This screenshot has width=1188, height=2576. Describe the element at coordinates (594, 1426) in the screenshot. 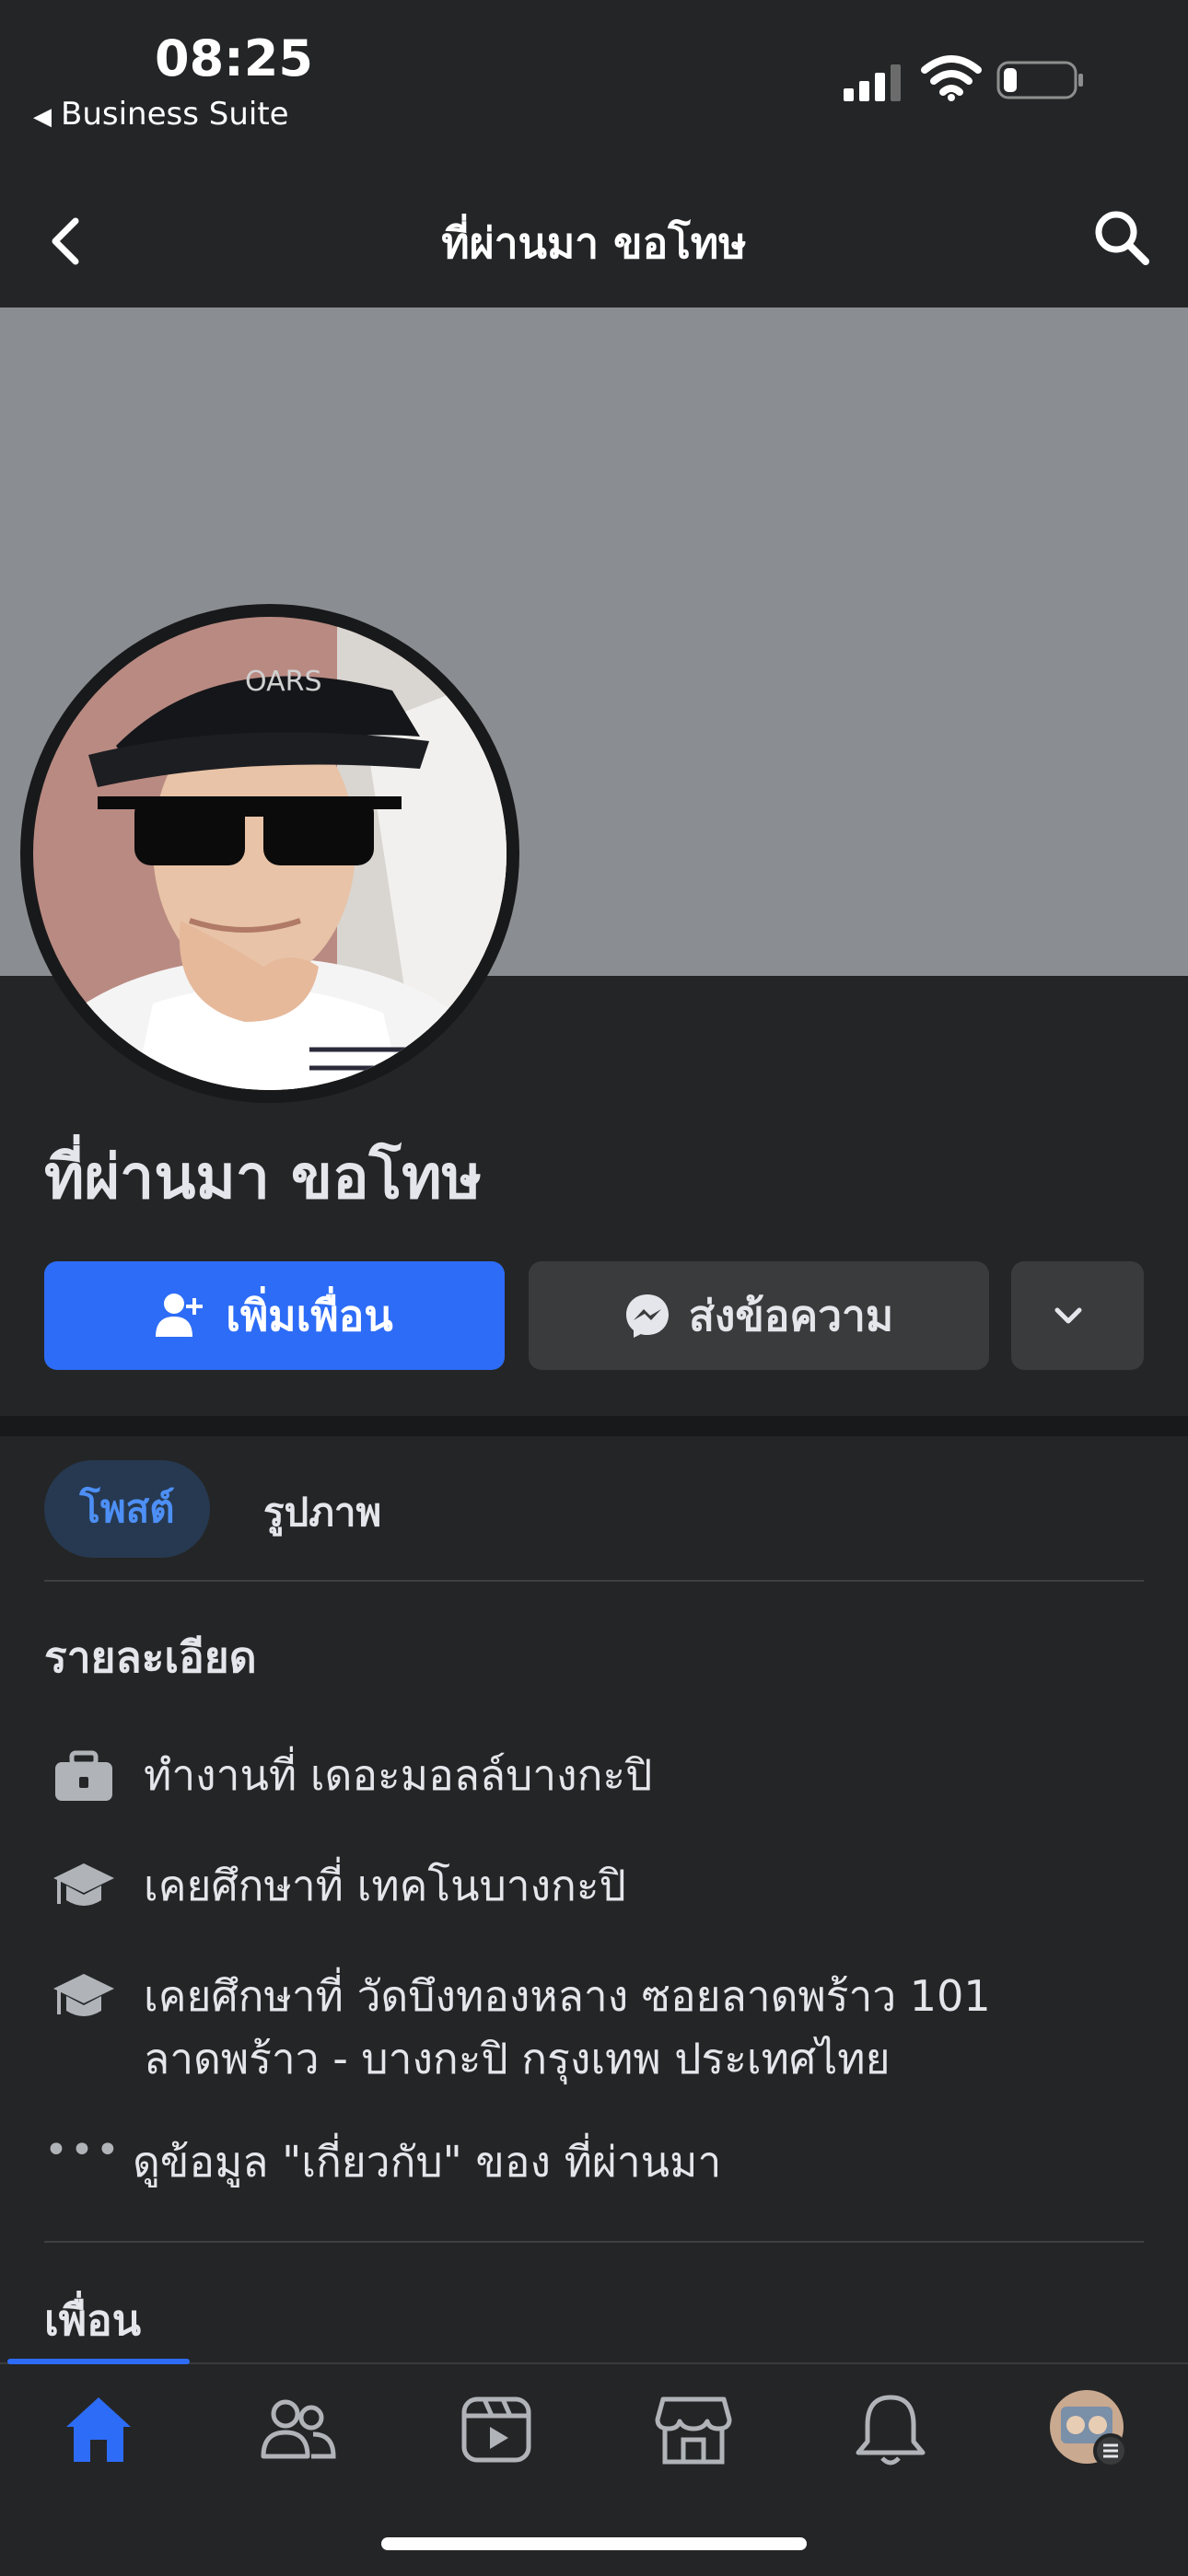

I see `section-separator` at that location.